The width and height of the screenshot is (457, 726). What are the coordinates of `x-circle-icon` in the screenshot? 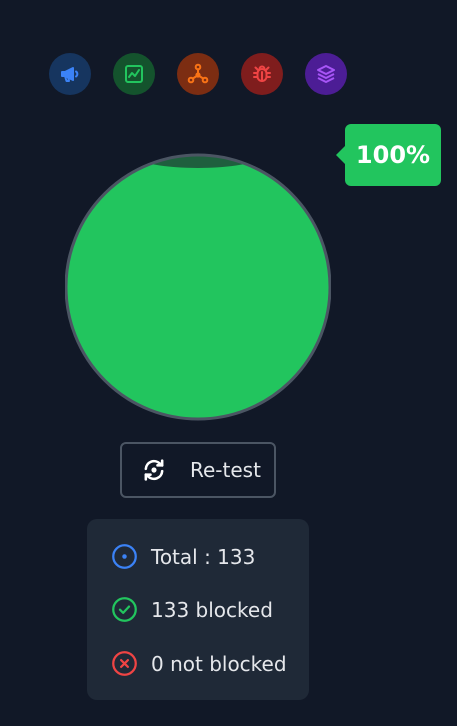 It's located at (124, 663).